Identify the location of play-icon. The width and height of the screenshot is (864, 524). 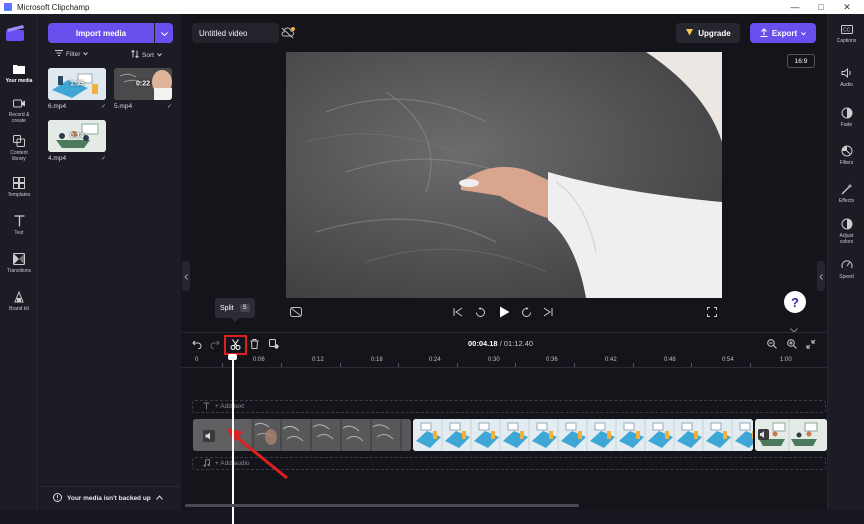
(504, 312).